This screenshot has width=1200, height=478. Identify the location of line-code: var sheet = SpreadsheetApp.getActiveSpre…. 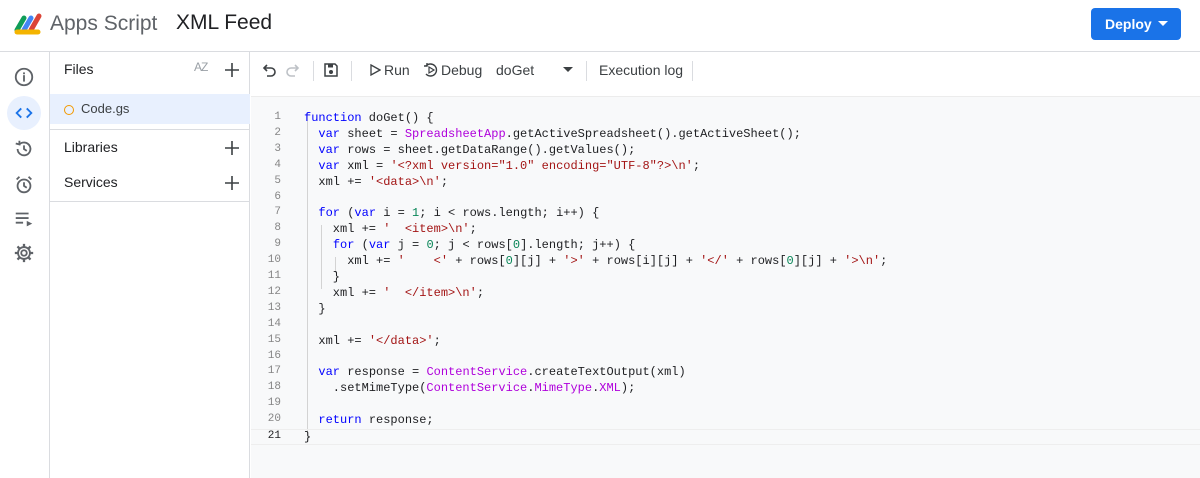
(552, 134).